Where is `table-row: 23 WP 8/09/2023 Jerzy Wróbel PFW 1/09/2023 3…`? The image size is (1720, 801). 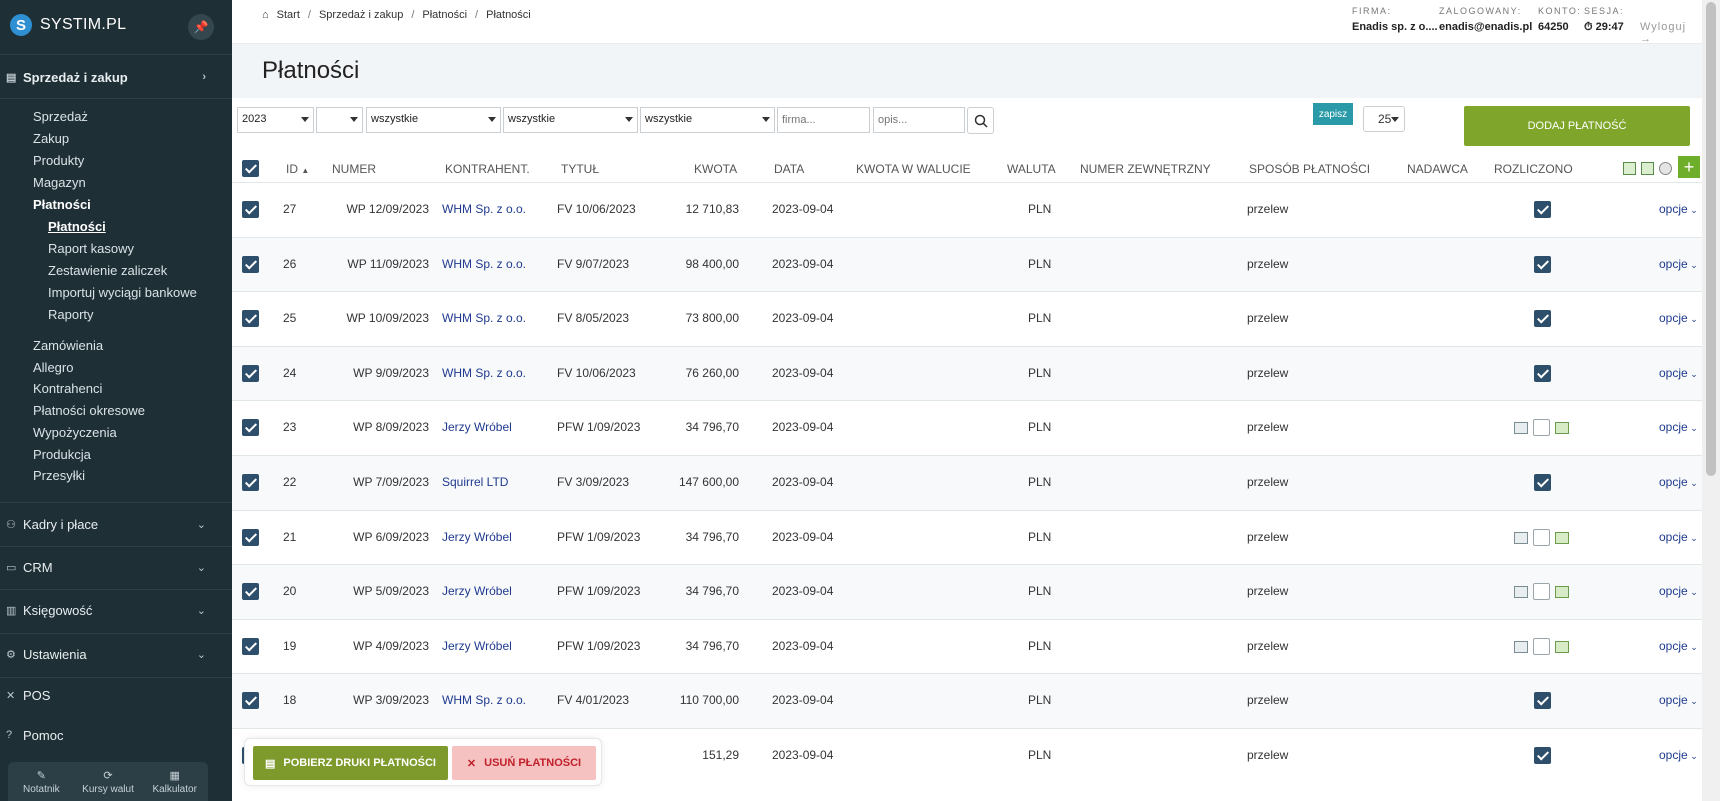
table-row: 23 WP 8/09/2023 Jerzy Wróbel PFW 1/09/2023 3… is located at coordinates (967, 428).